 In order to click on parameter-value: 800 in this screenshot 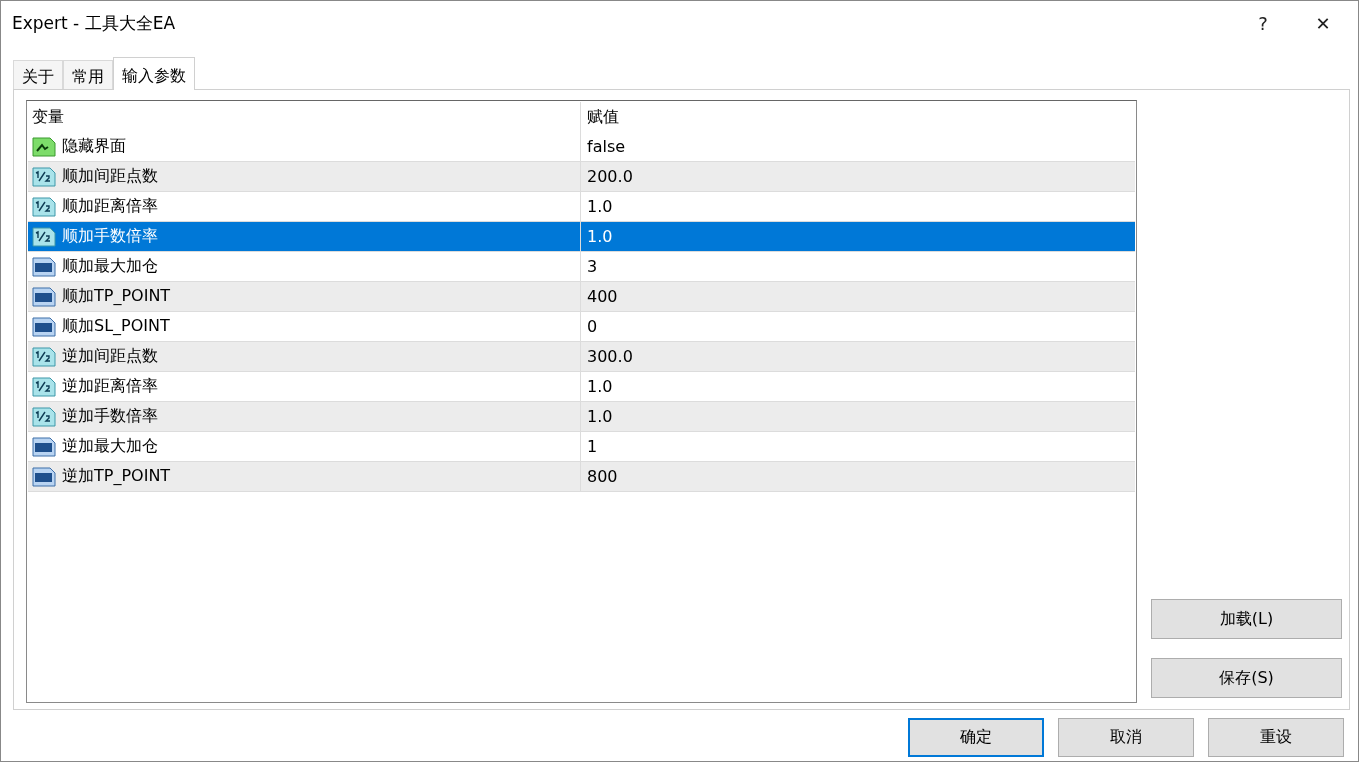, I will do `click(602, 476)`.